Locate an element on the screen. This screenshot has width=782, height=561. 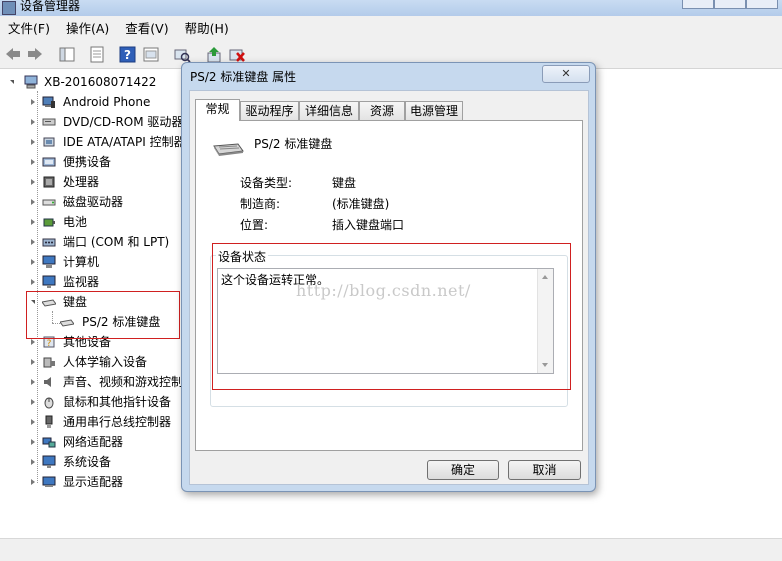
phone-icon is located at coordinates (49, 102).